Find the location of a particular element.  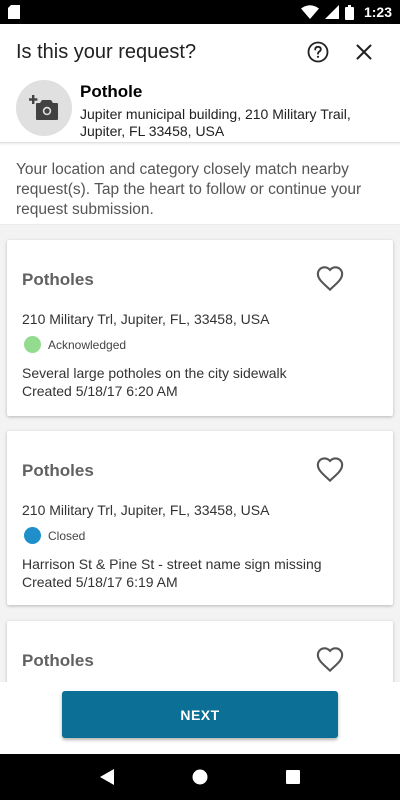

wifi-icon is located at coordinates (309, 12).